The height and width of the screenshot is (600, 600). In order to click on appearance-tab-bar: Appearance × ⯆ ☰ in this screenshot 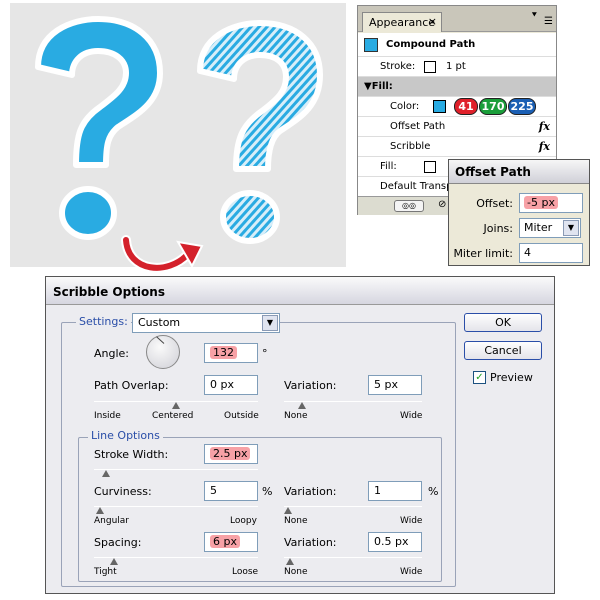, I will do `click(457, 19)`.